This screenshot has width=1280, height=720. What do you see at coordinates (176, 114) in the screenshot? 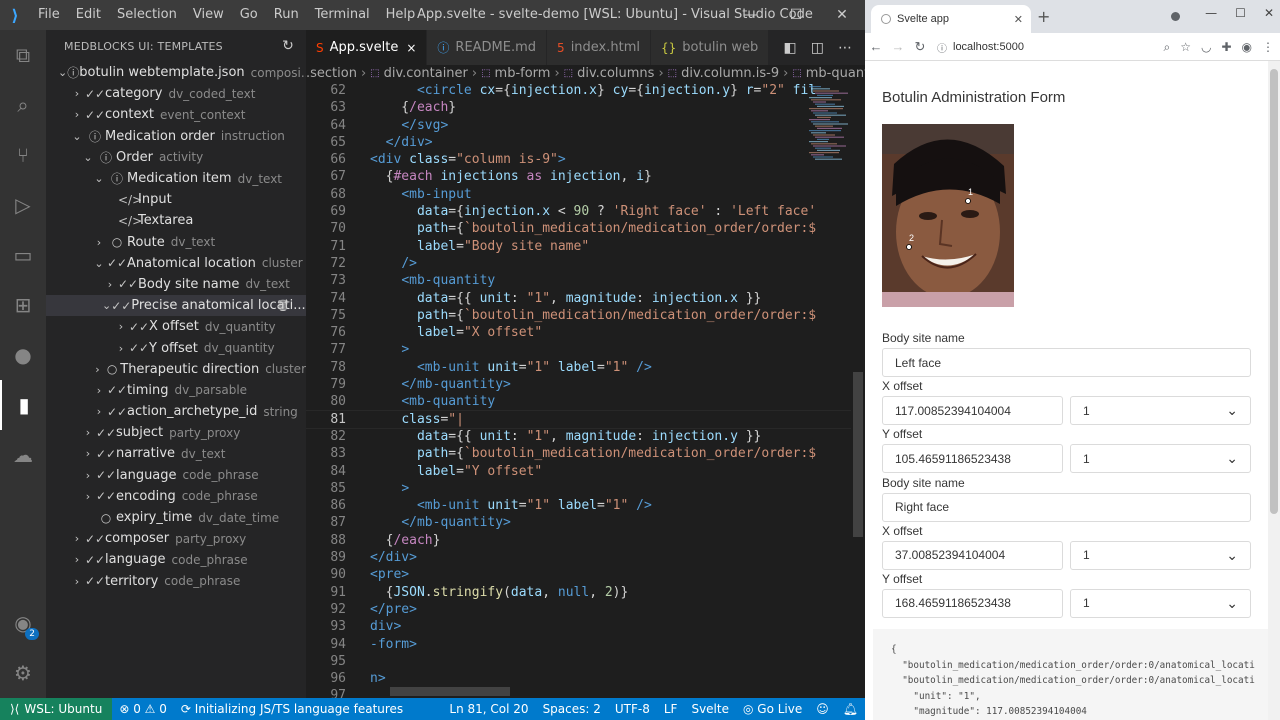
I see `tree-item: › ✓✓ context event_context` at bounding box center [176, 114].